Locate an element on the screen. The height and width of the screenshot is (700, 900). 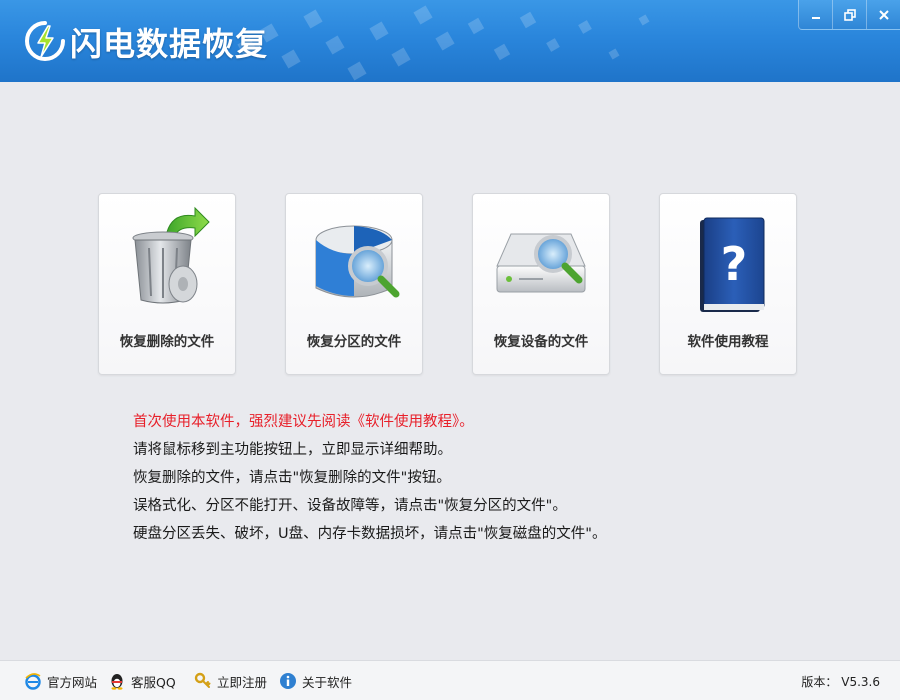
recover-partition-files-button: 恢复分区的文件 is located at coordinates (354, 284).